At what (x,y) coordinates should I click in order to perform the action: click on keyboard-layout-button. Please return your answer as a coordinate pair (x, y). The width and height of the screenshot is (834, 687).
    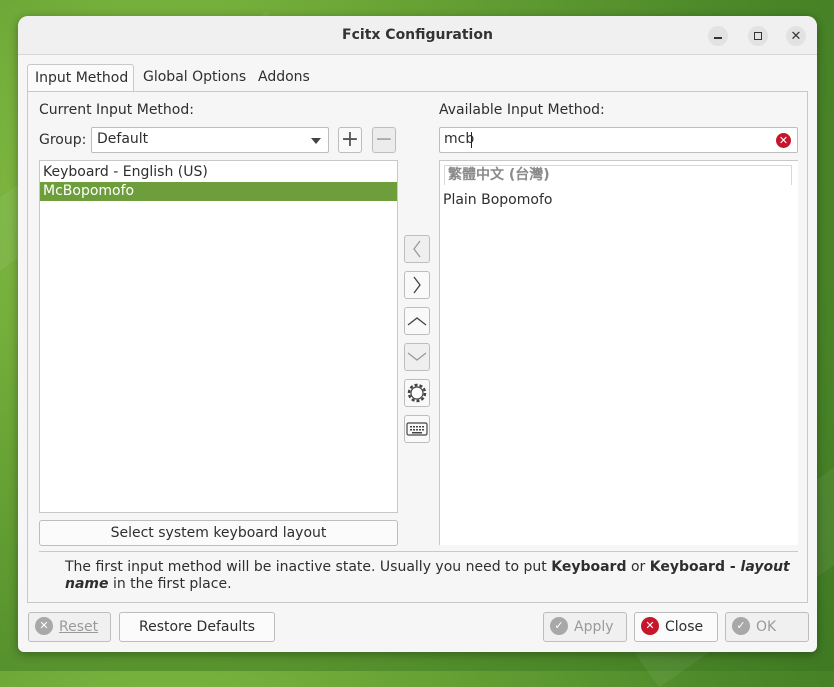
    Looking at the image, I should click on (417, 429).